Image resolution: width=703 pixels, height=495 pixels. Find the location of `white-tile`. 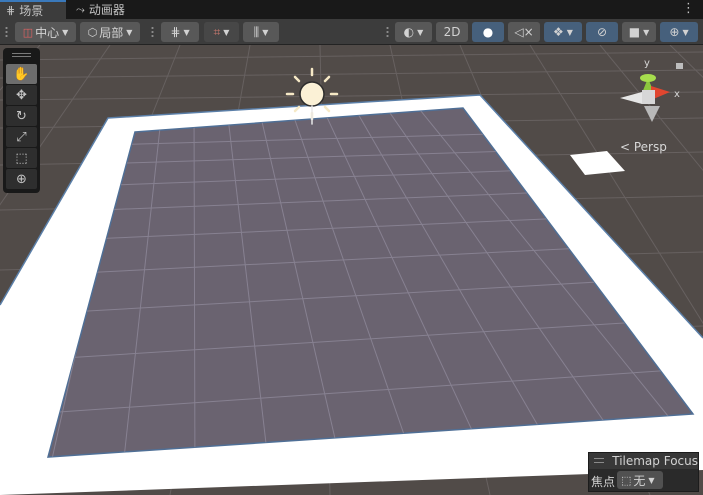

white-tile is located at coordinates (597, 163).